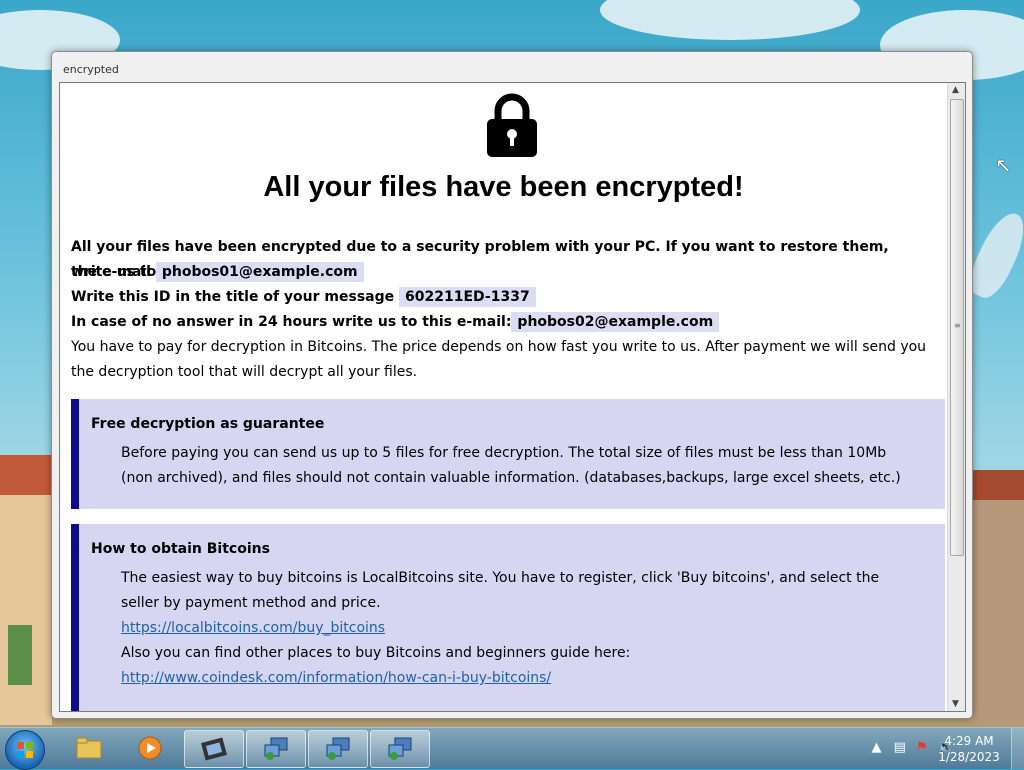 This screenshot has width=1024, height=770. I want to click on film-strip-icon, so click(214, 749).